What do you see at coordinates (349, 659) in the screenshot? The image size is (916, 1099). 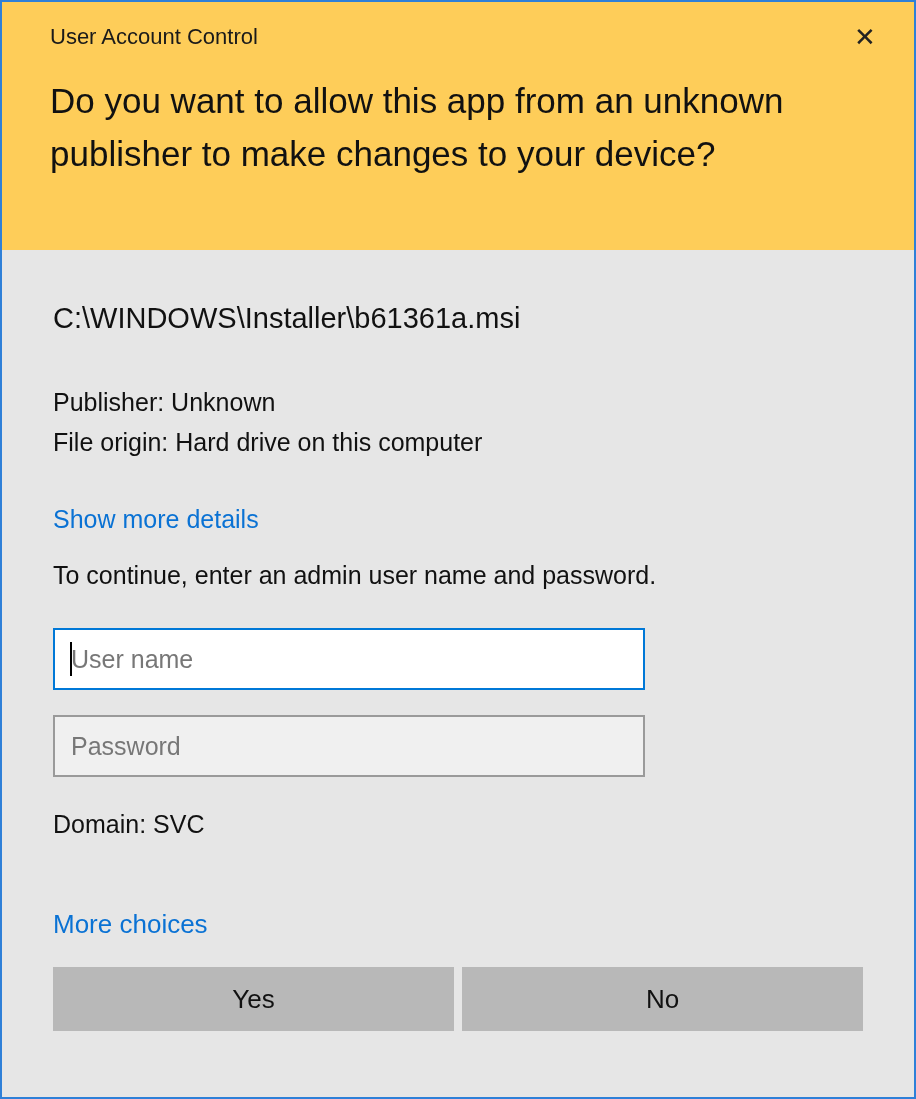 I see `input-field: User name` at bounding box center [349, 659].